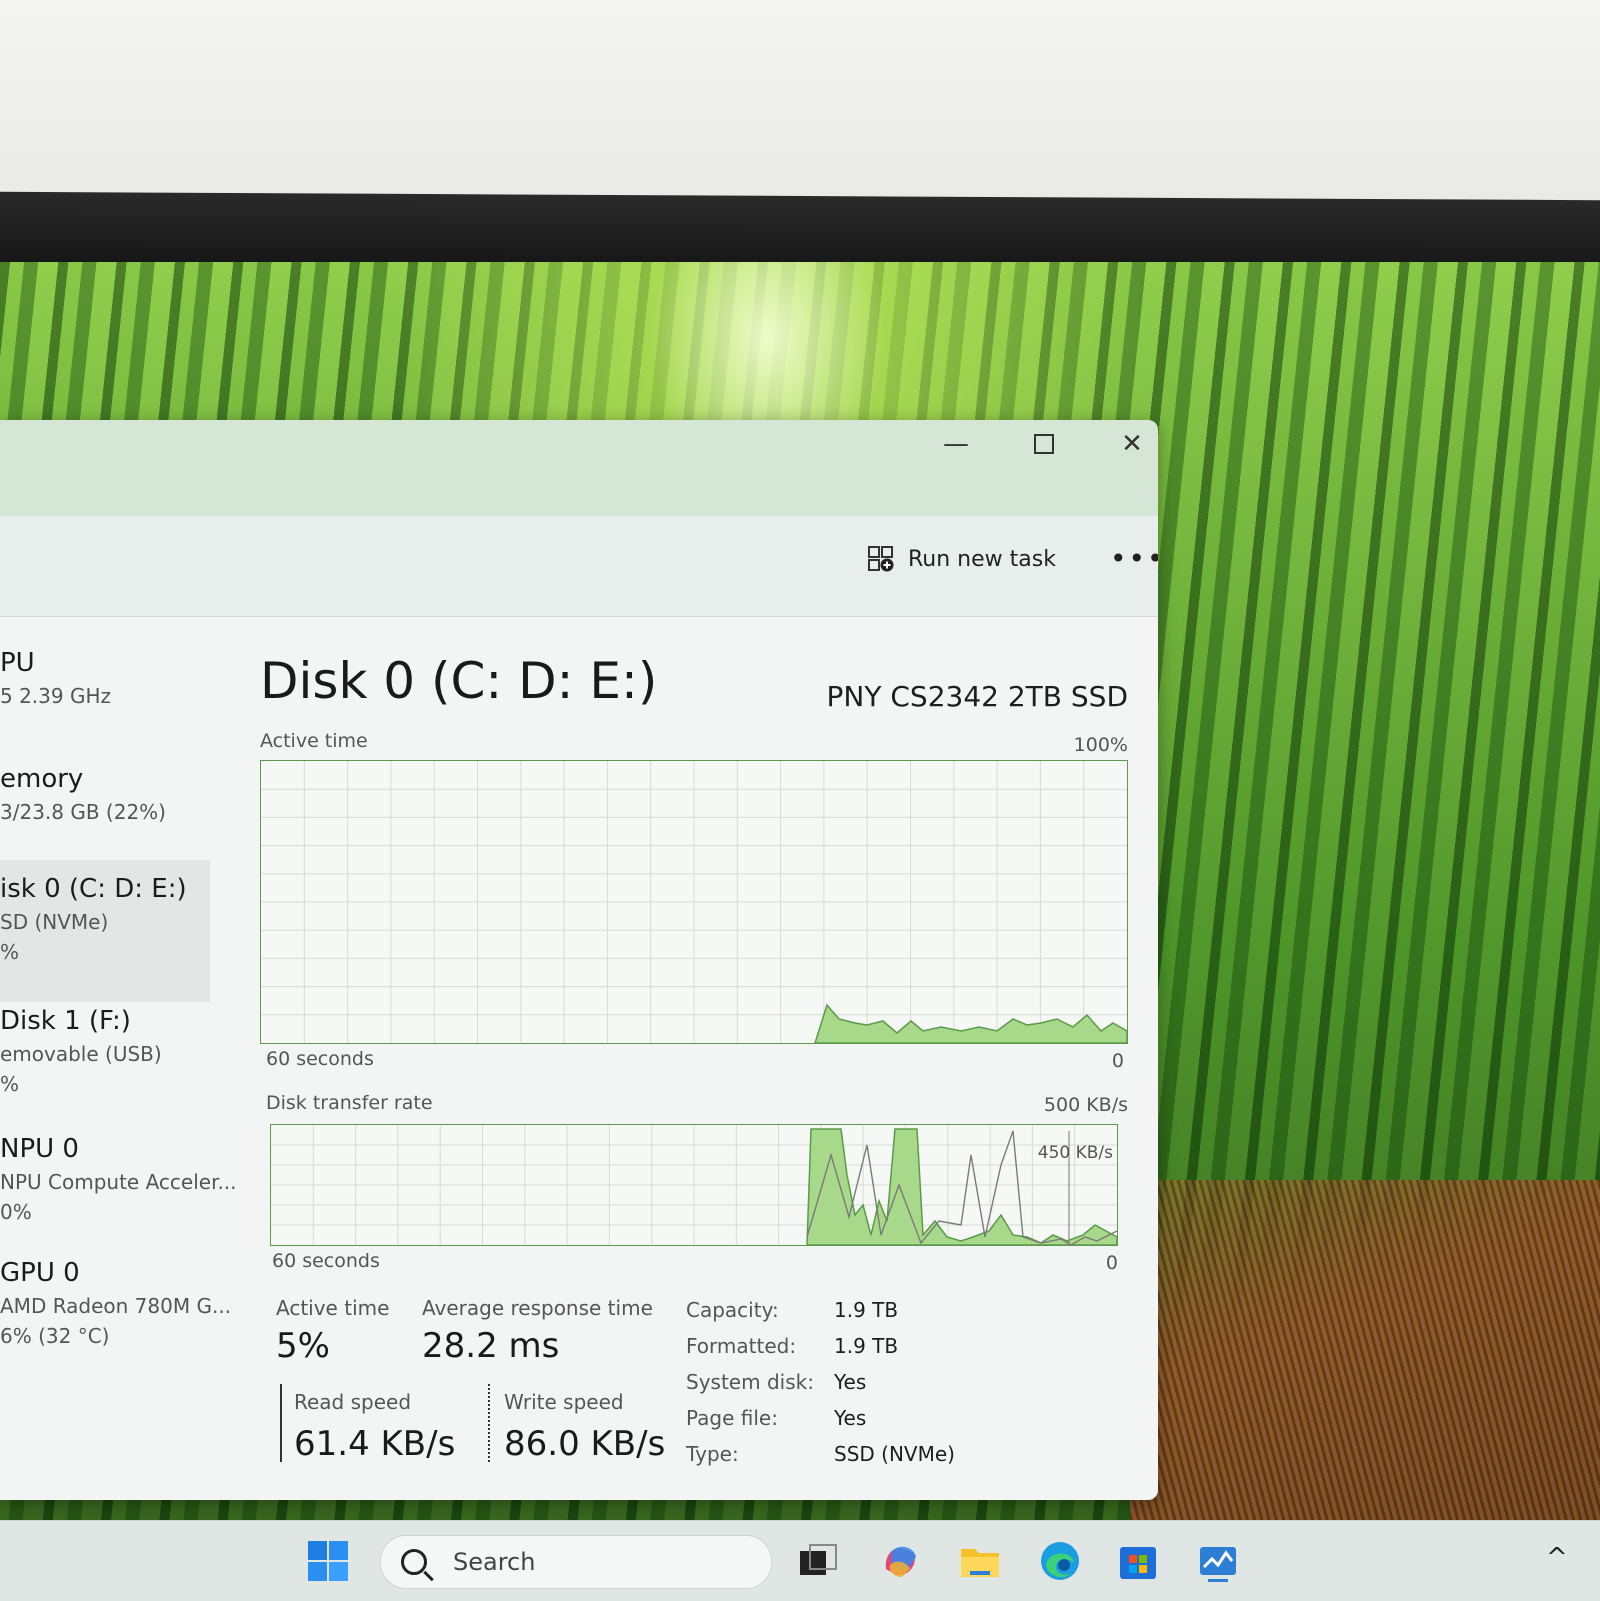 The image size is (1600, 1601). I want to click on transfer-rate-graph-label: Disk transfer rate, so click(349, 1103).